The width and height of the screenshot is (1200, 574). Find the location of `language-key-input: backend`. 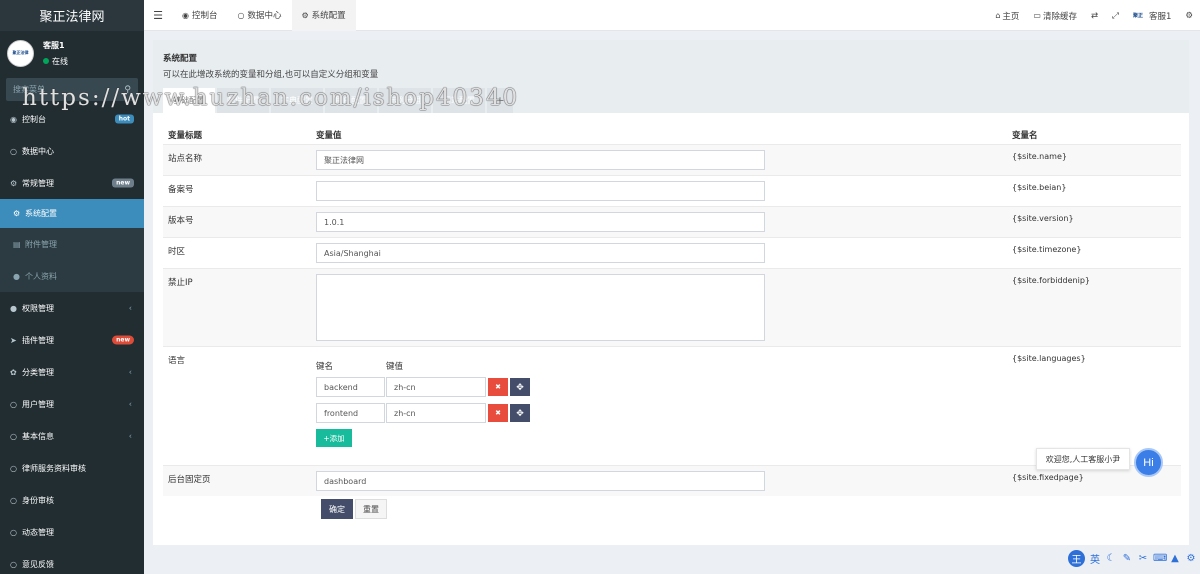

language-key-input: backend is located at coordinates (350, 387).